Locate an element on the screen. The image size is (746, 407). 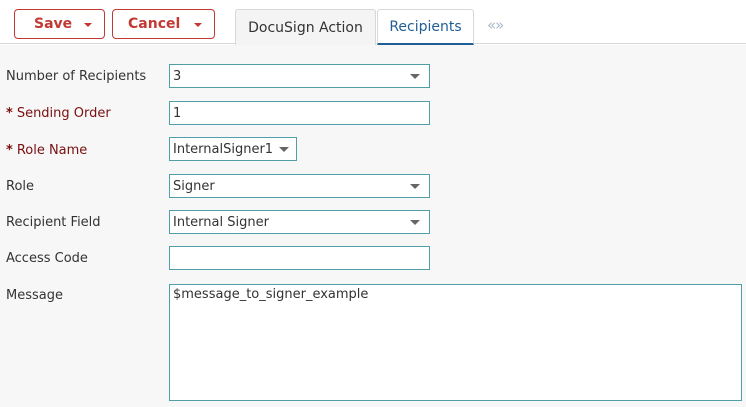
sending-order-label: * Sending Order is located at coordinates (58, 113).